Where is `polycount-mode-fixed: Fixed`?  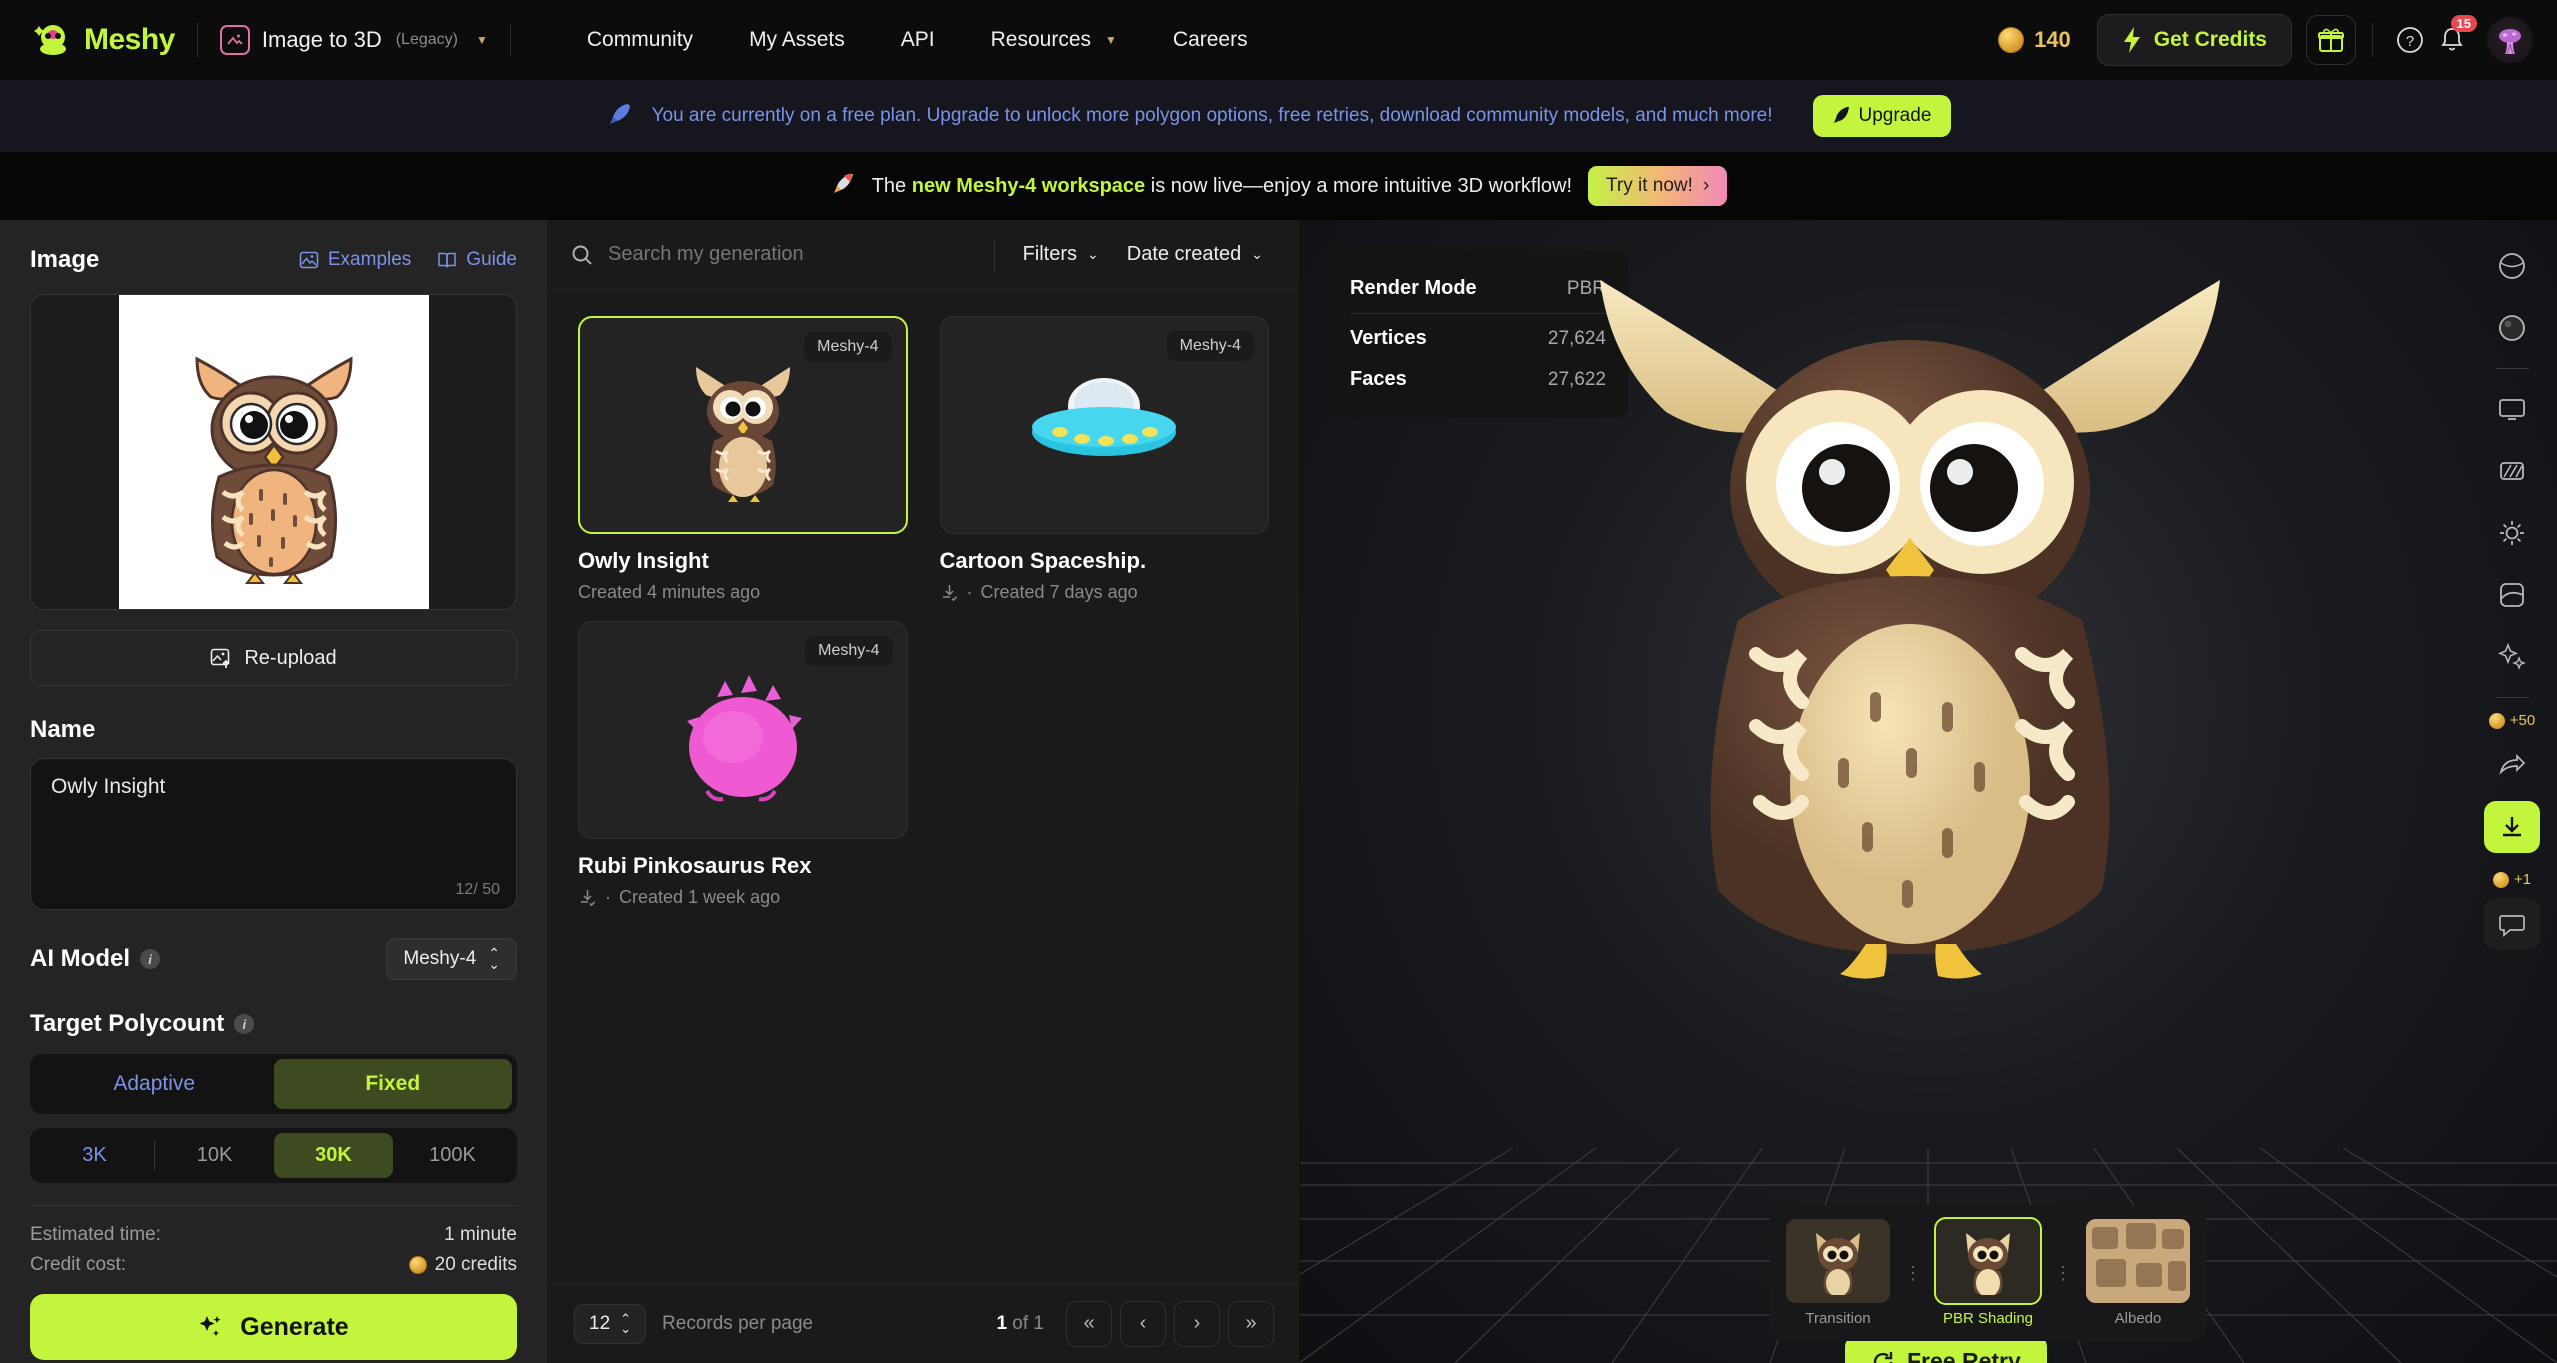
polycount-mode-fixed: Fixed is located at coordinates (392, 1084).